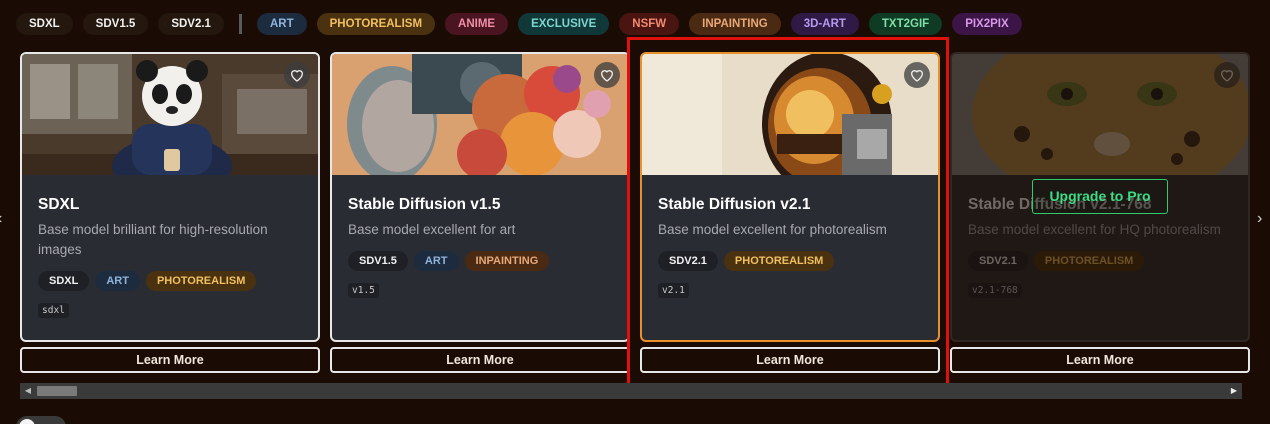 Image resolution: width=1270 pixels, height=424 pixels. Describe the element at coordinates (191, 24) in the screenshot. I see `filter-sdv21: SDV2.1` at that location.